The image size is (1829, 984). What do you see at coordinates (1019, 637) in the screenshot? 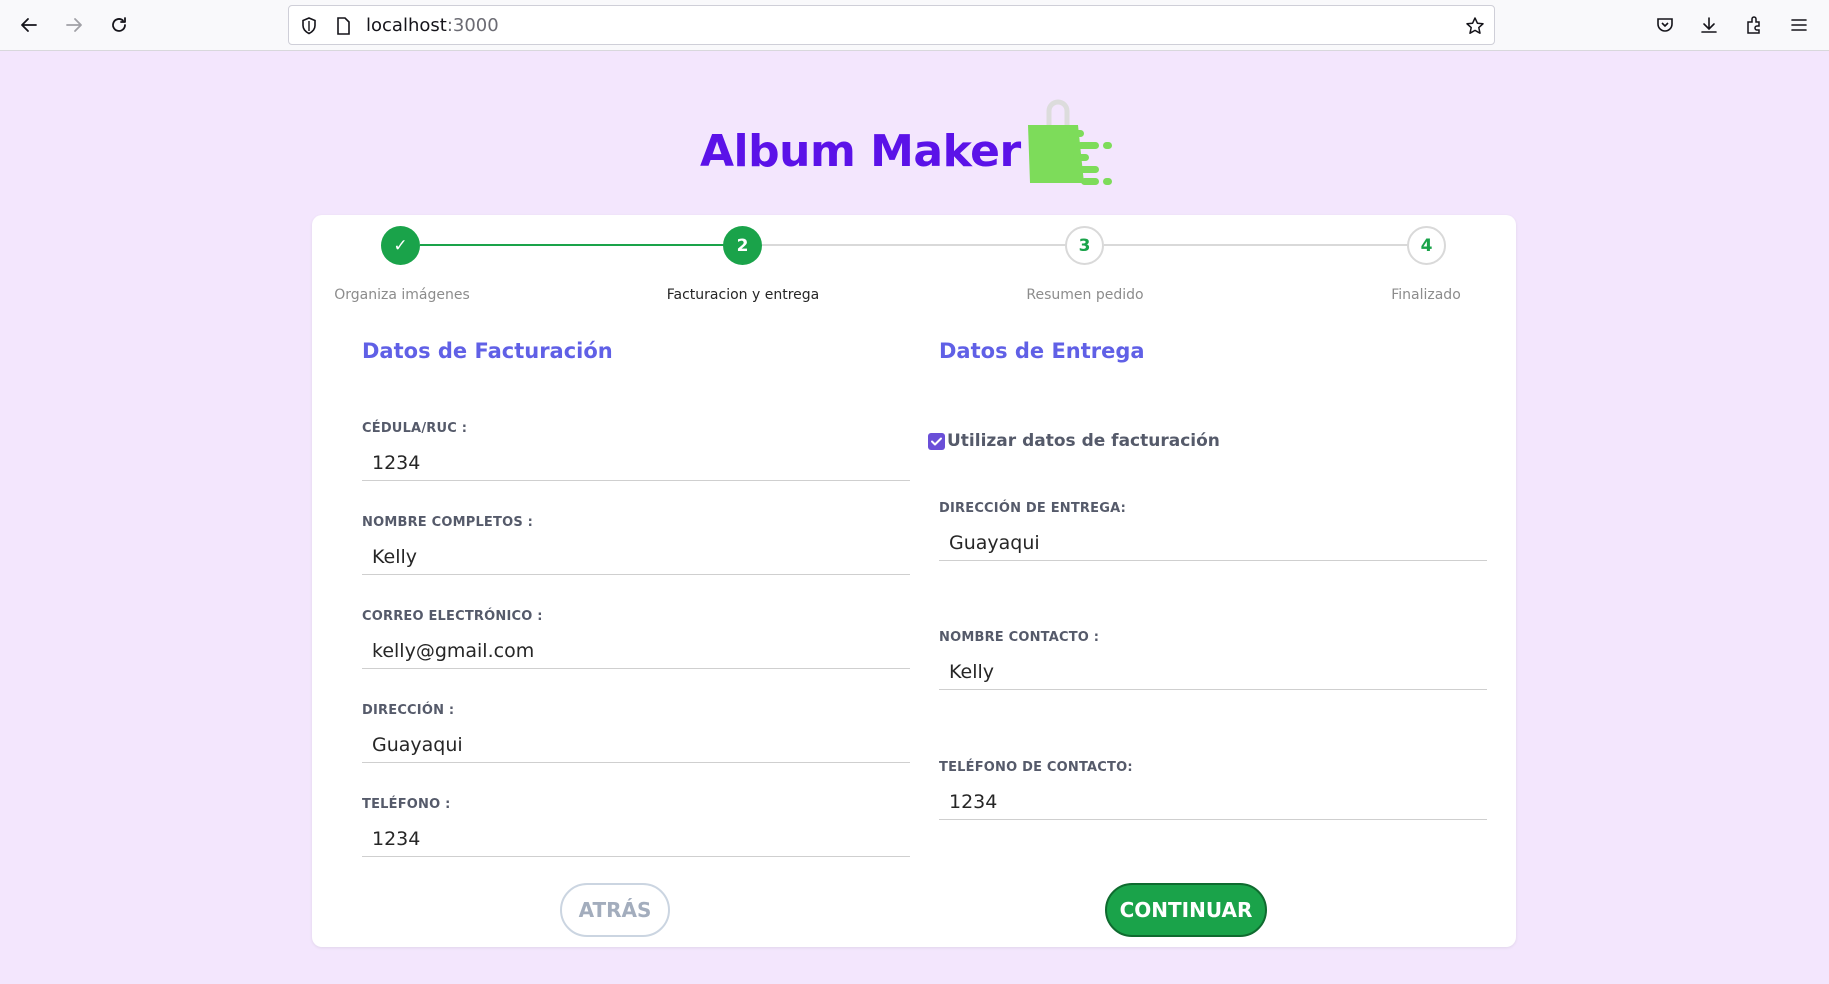
I see `contact-name-label: NOMBRE CONTACTO :` at bounding box center [1019, 637].